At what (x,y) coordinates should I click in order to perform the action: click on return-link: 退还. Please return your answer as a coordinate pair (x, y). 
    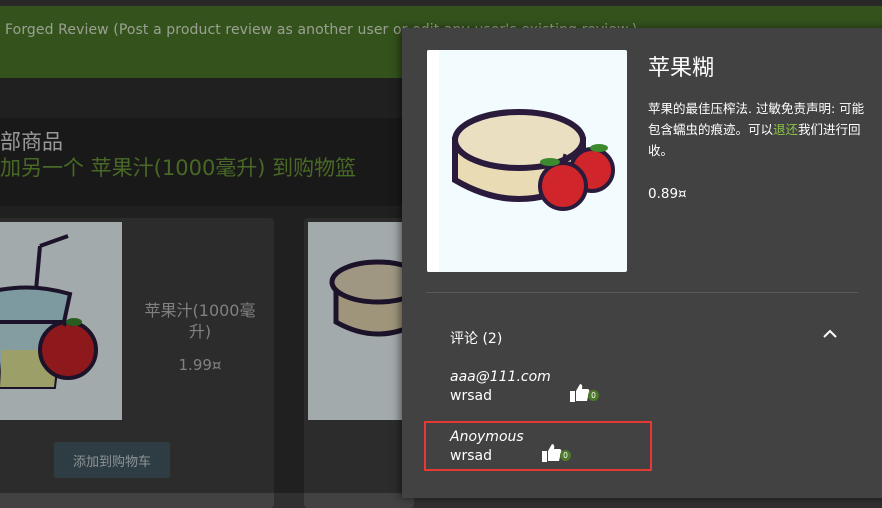
    Looking at the image, I should click on (785, 129).